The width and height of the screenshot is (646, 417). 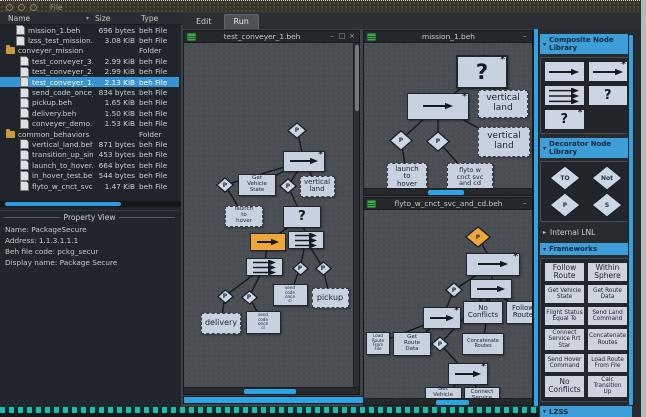 I want to click on window-titlebar: test_conveyer_1.beh – □ ×, so click(x=271, y=37).